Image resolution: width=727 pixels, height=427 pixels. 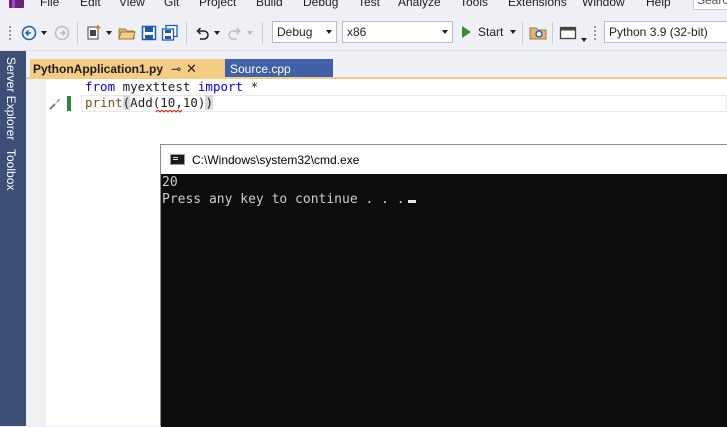 What do you see at coordinates (156, 86) in the screenshot?
I see `module-name: myexttest` at bounding box center [156, 86].